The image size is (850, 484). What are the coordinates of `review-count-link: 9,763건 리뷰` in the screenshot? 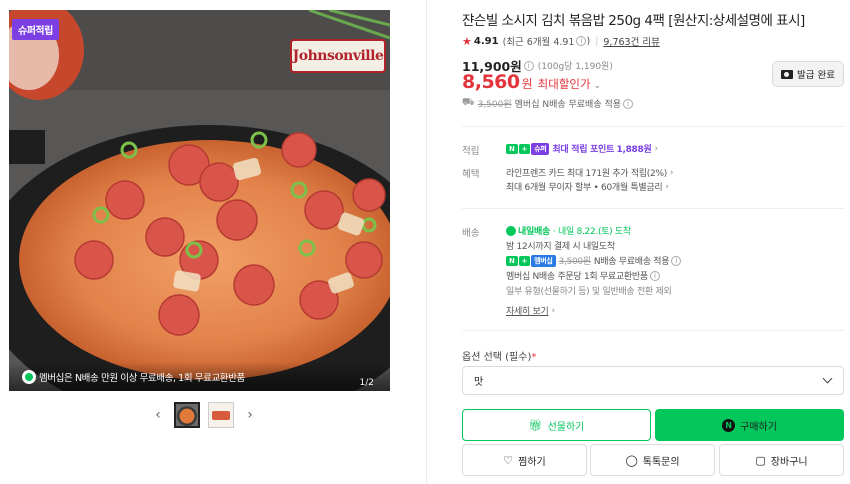 It's located at (631, 41).